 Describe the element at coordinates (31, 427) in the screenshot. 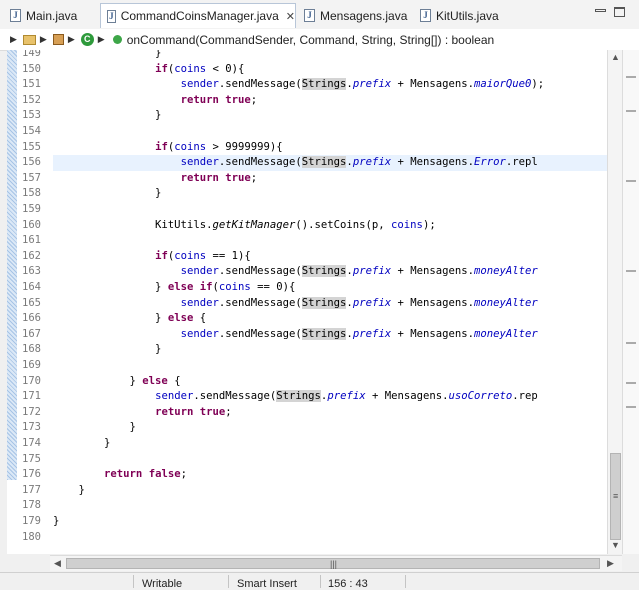

I see `line-number: 173` at that location.